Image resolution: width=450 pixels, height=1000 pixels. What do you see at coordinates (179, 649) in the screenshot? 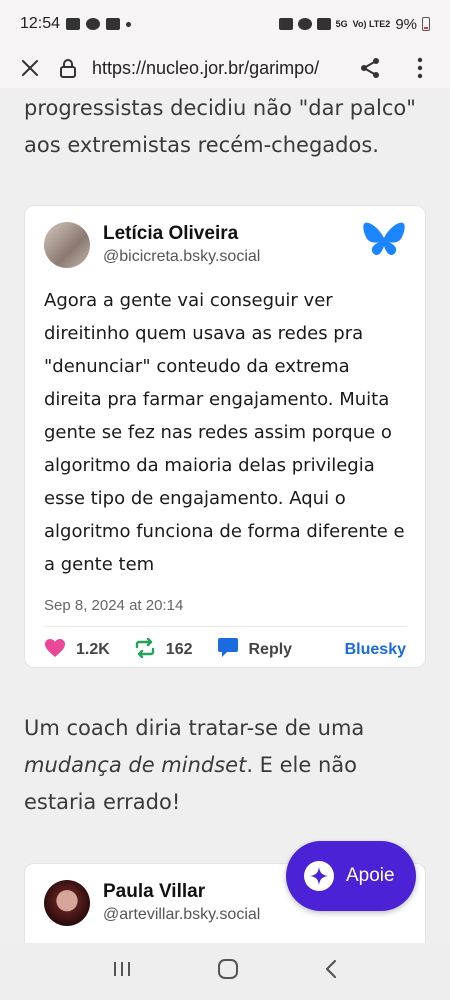
I see `repost-count: 162` at bounding box center [179, 649].